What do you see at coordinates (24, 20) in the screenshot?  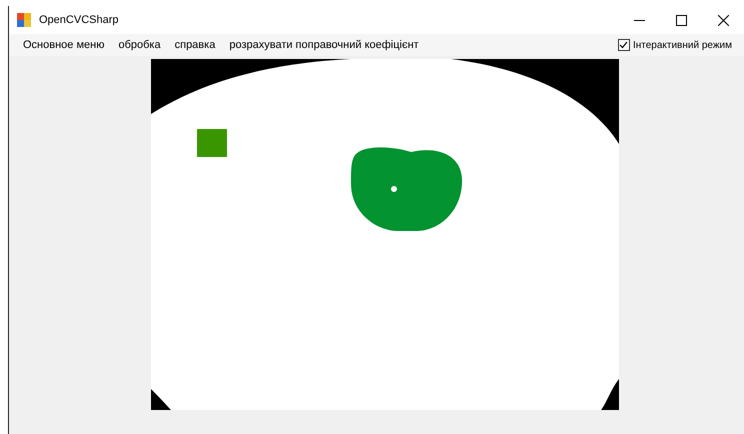 I see `app-icon` at bounding box center [24, 20].